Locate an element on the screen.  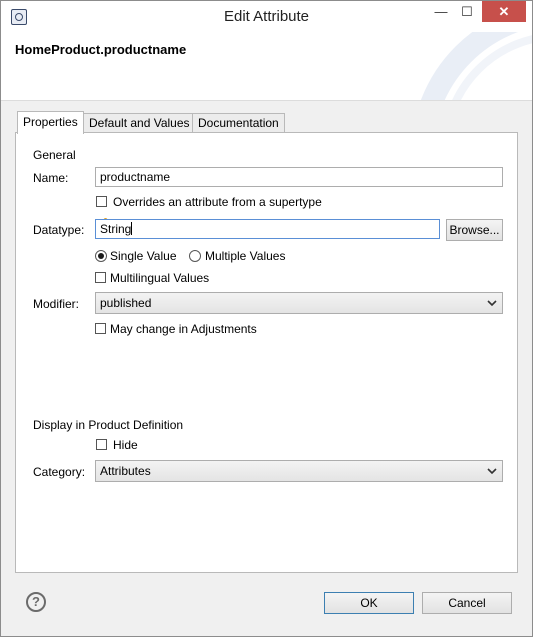
header-banner: HomeProduct.productname is located at coordinates (266, 66).